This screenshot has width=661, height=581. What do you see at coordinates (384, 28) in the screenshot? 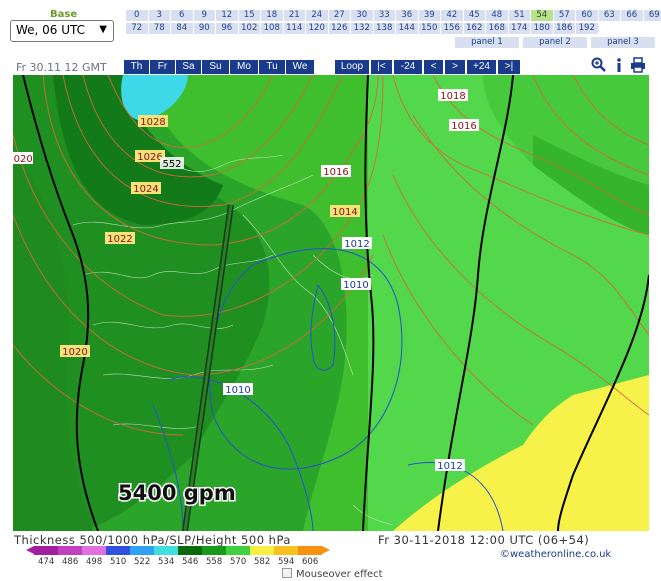
I see `hour-button: 138` at bounding box center [384, 28].